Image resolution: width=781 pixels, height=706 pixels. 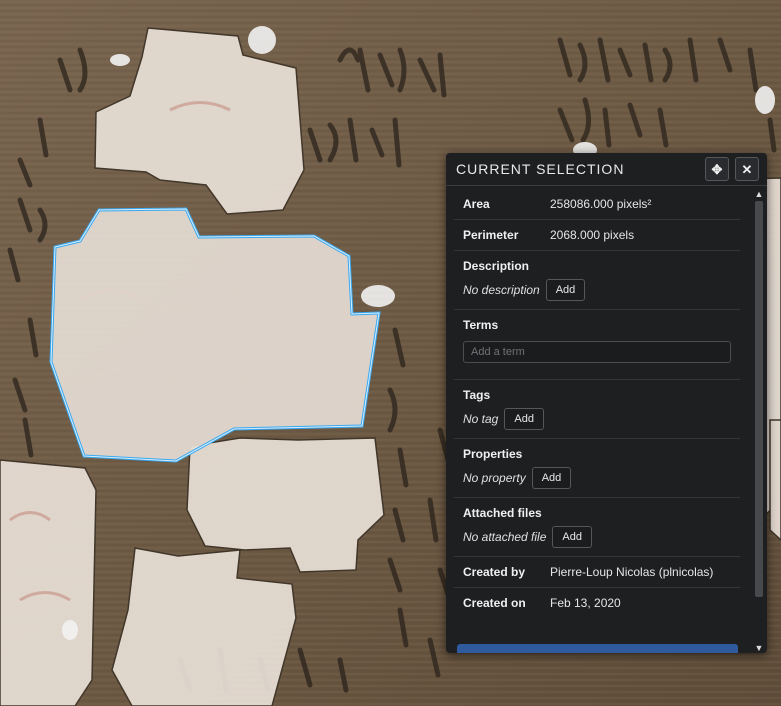 What do you see at coordinates (759, 648) in the screenshot?
I see `scroll-down-icon: ▼` at bounding box center [759, 648].